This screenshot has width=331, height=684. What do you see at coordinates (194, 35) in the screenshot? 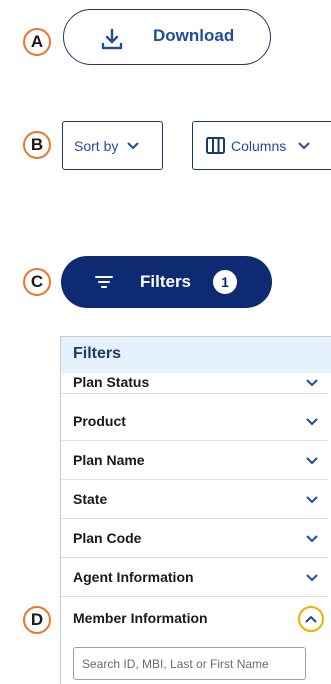
I see `download-label: Download` at bounding box center [194, 35].